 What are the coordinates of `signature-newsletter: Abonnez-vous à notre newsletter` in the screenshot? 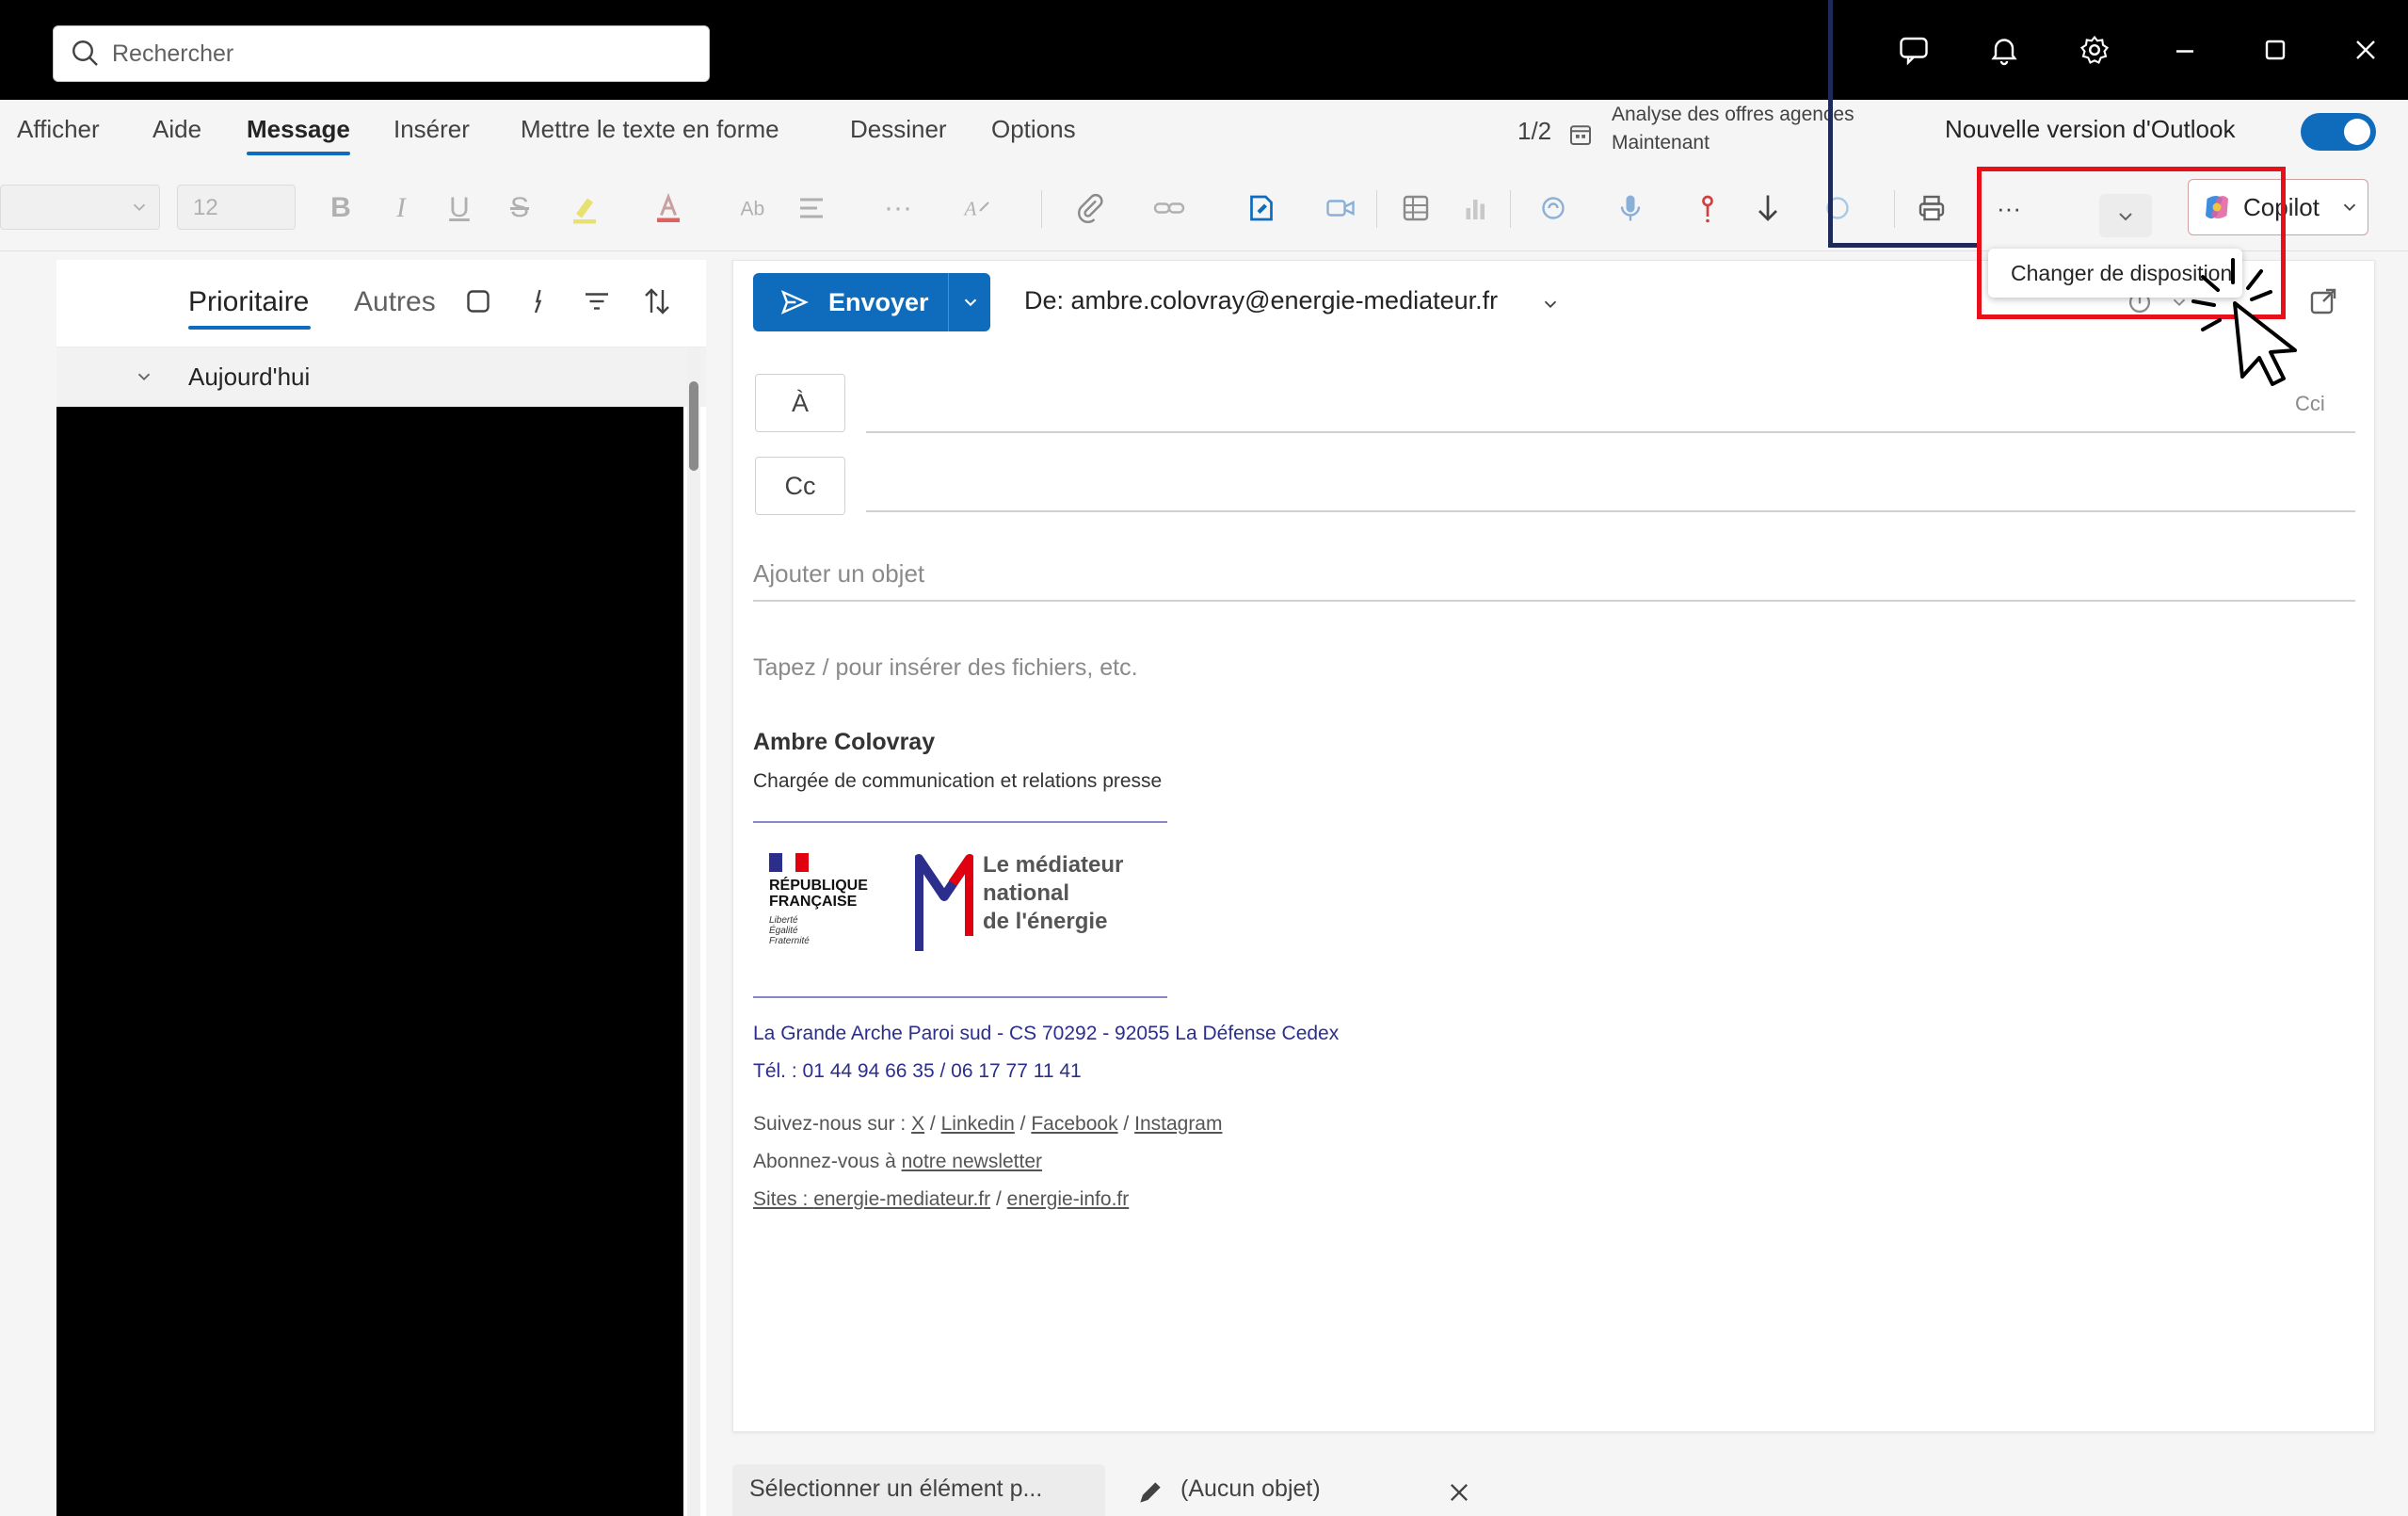 It's located at (898, 1162).